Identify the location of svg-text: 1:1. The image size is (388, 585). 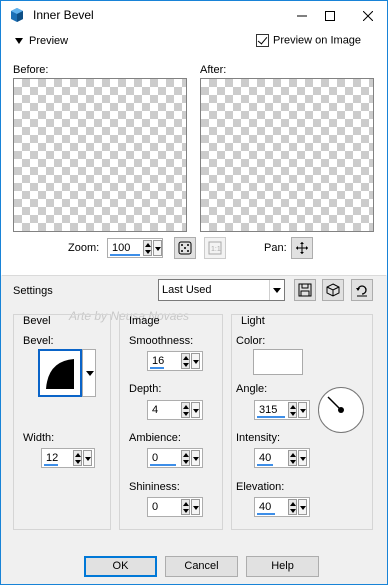
(216, 249).